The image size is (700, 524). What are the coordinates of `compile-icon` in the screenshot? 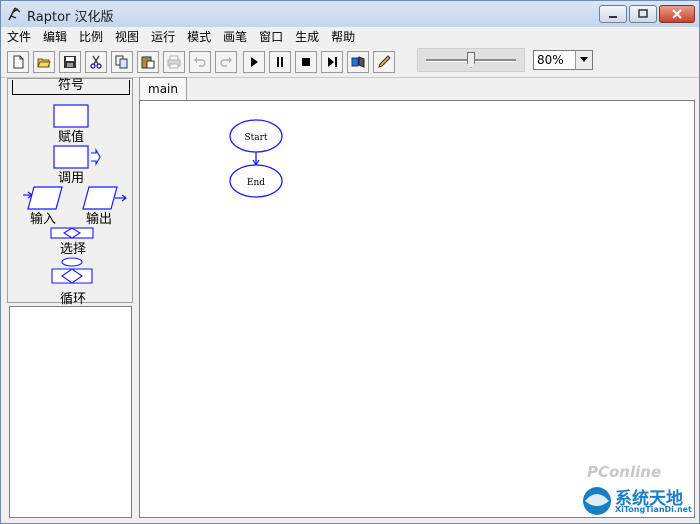 It's located at (358, 62).